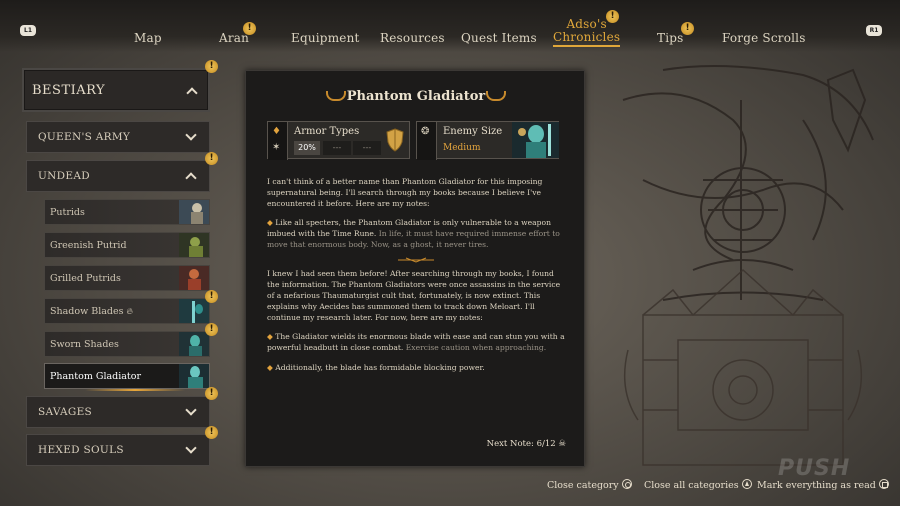 This screenshot has width=900, height=506. What do you see at coordinates (276, 147) in the screenshot?
I see `claw-icon: ✶` at bounding box center [276, 147].